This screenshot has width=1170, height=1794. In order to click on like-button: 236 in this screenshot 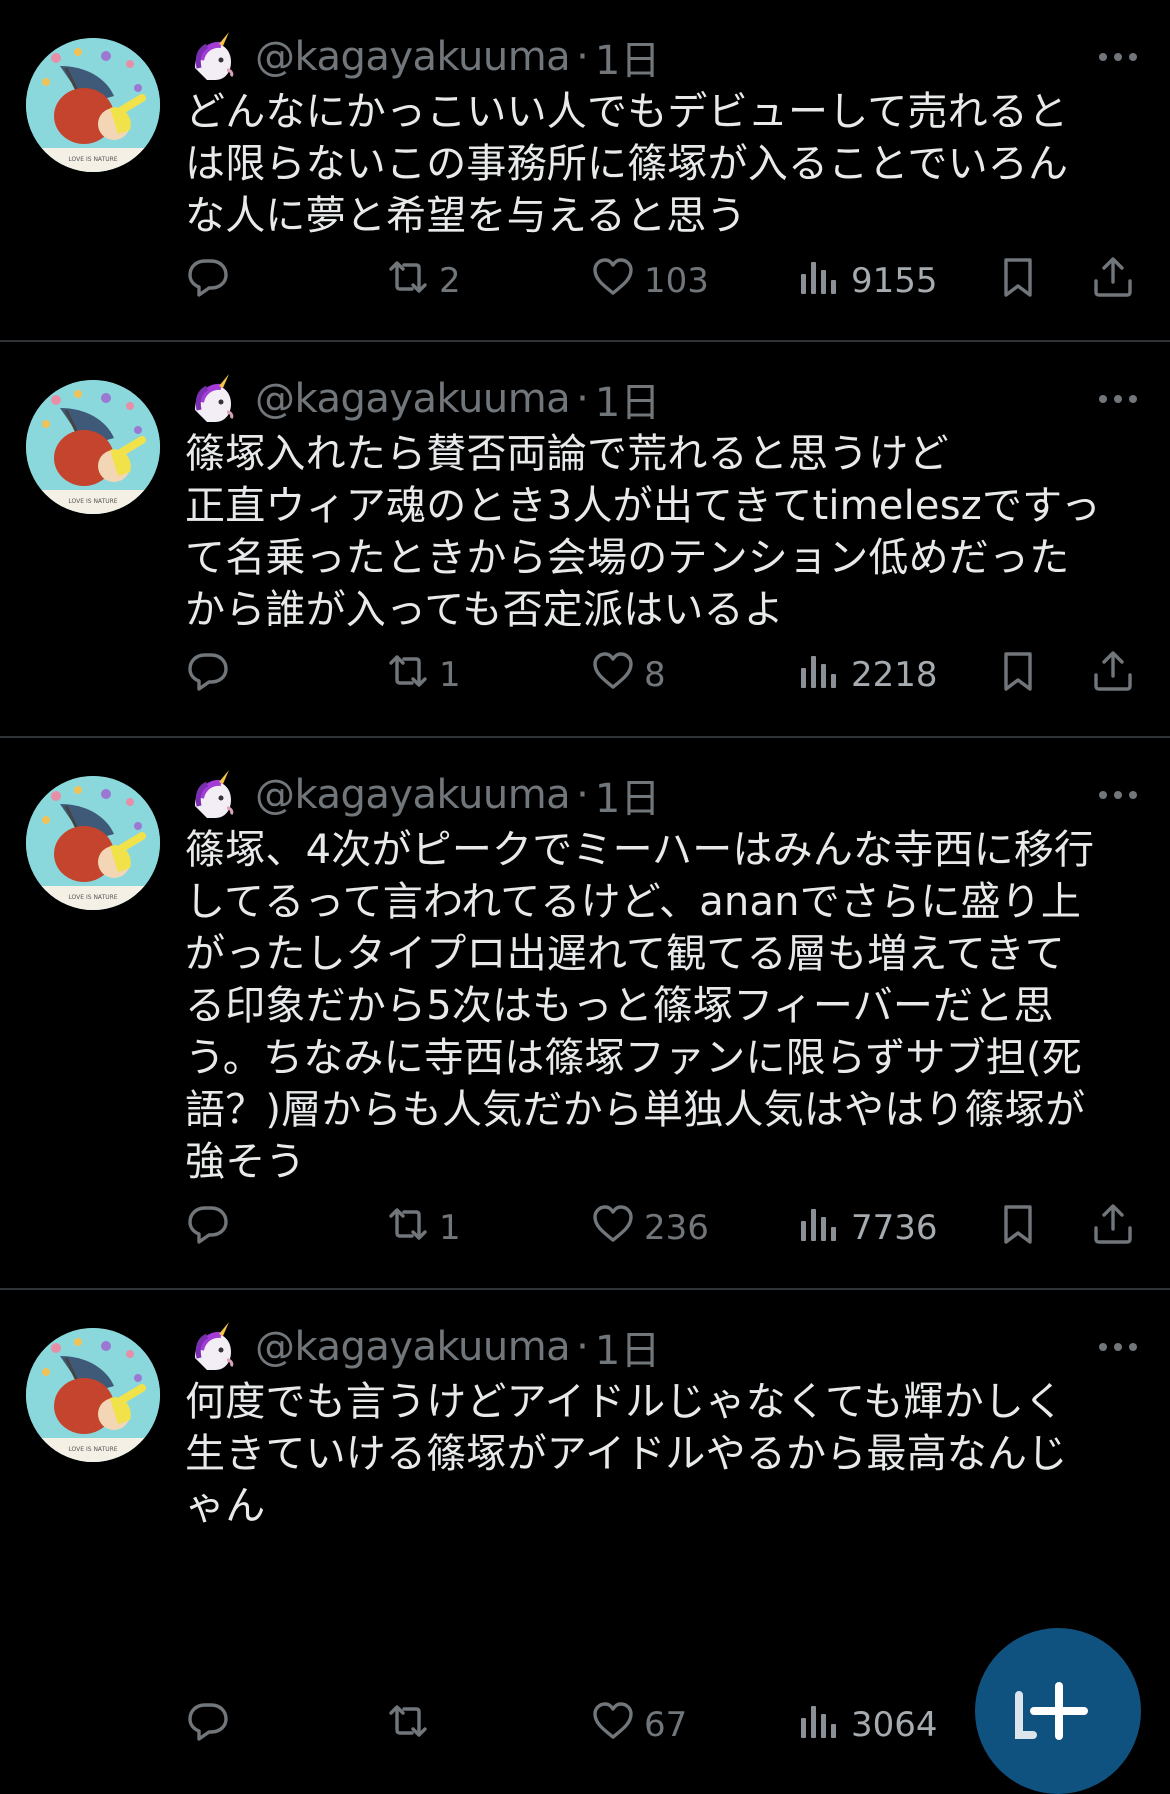, I will do `click(649, 1228)`.